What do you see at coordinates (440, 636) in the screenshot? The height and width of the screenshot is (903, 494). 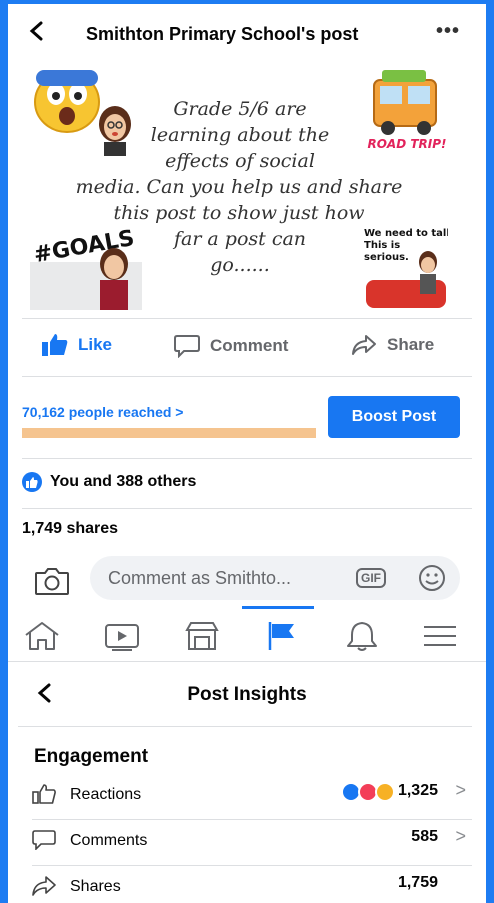 I see `menu-hamburger-icon` at bounding box center [440, 636].